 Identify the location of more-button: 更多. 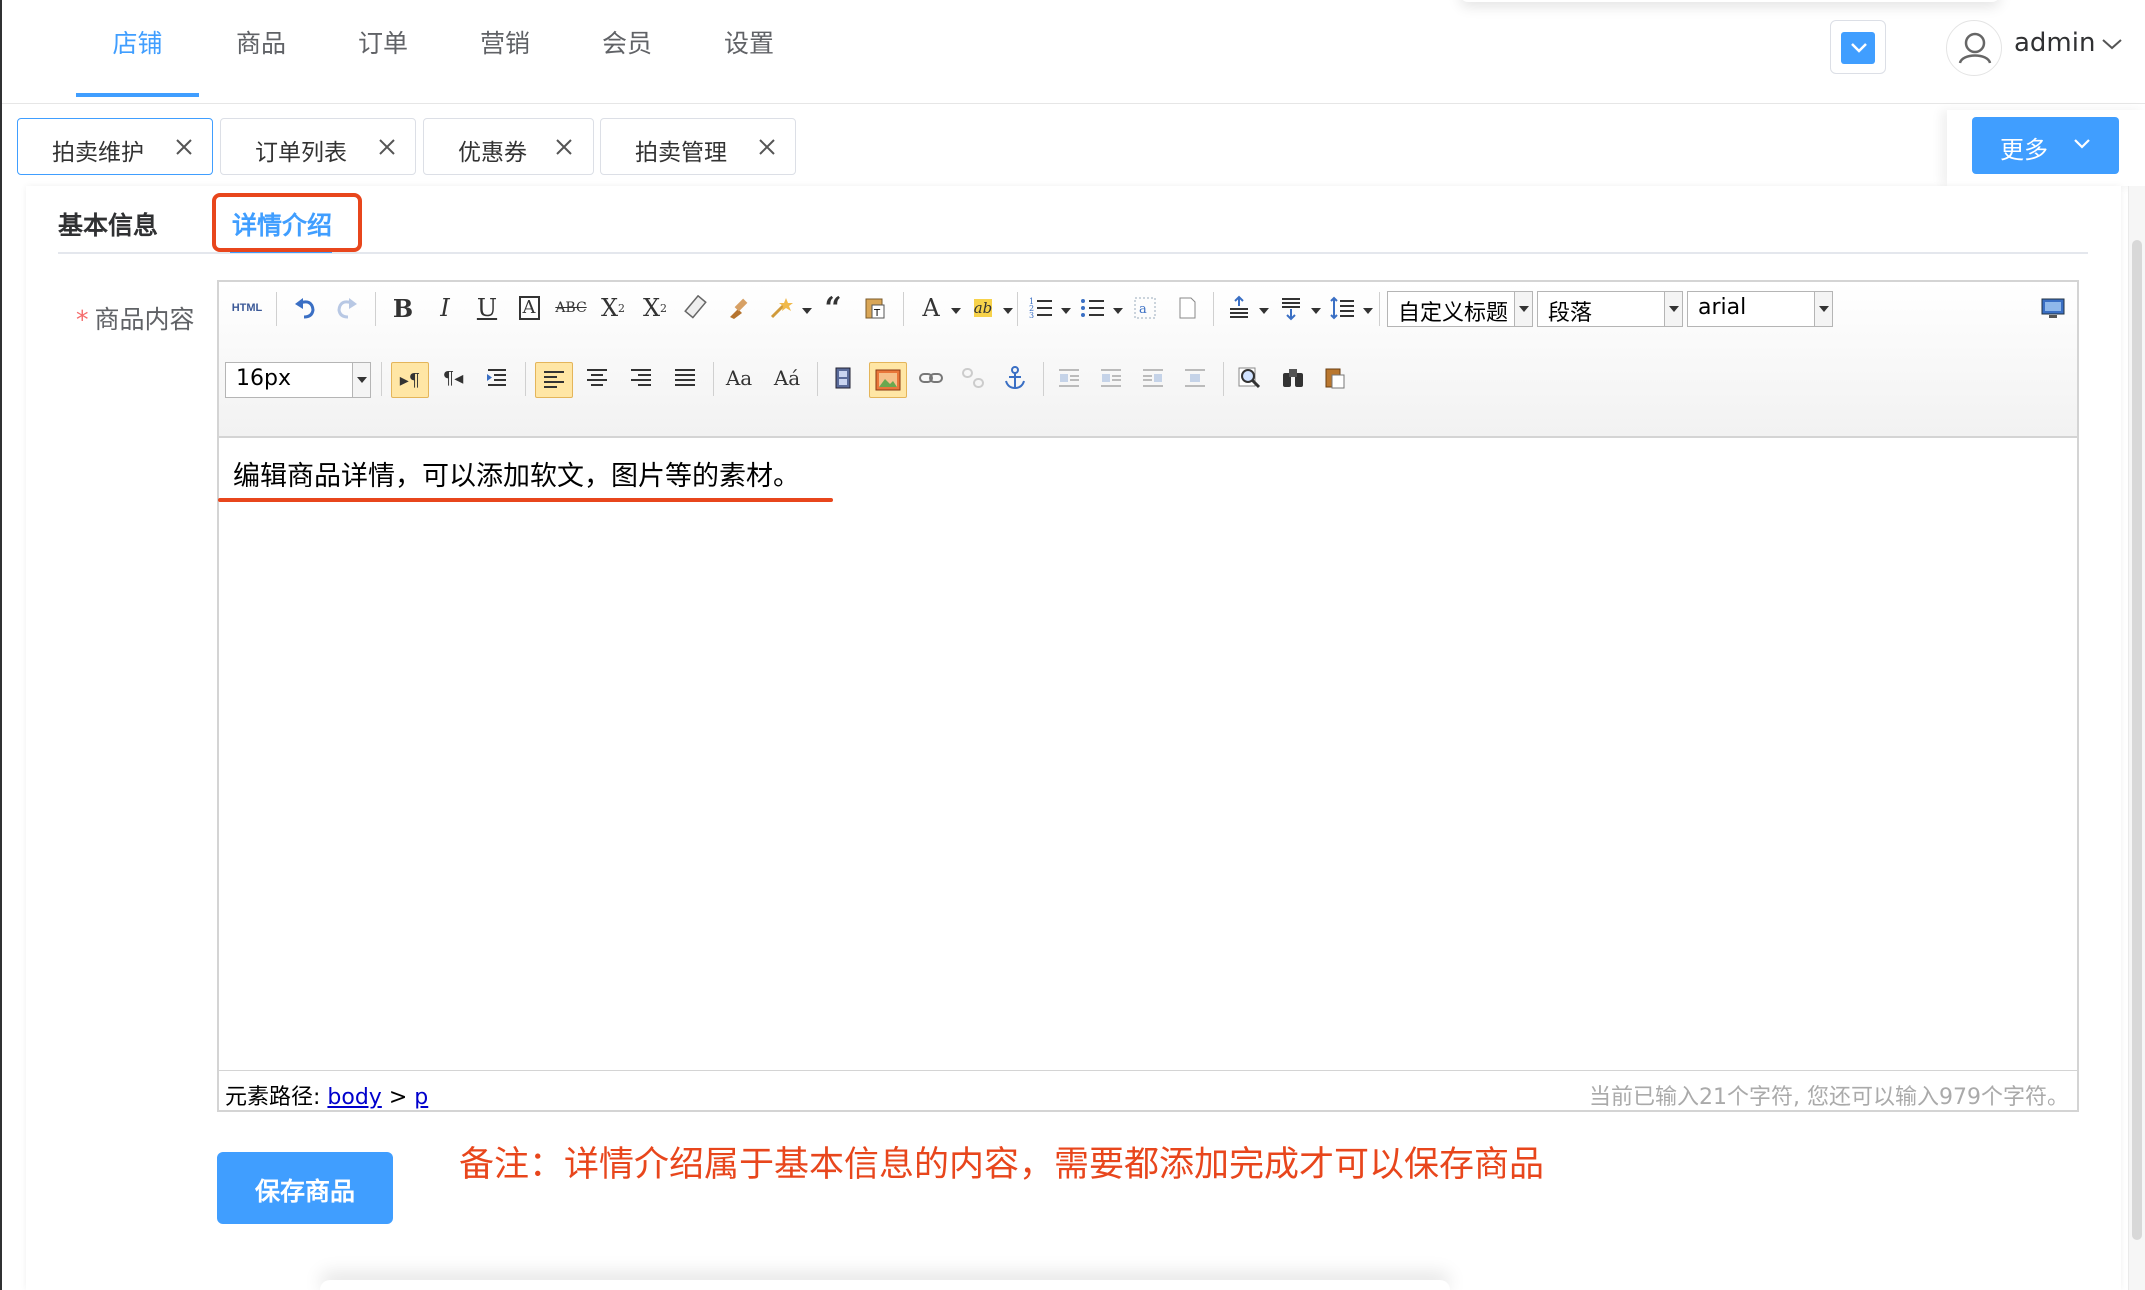
(2045, 145).